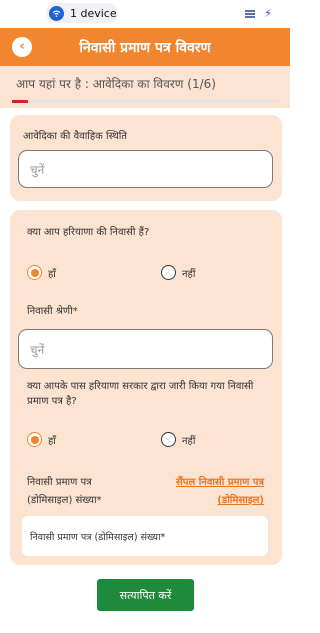 The height and width of the screenshot is (633, 320). Describe the element at coordinates (146, 101) in the screenshot. I see `progress-track` at that location.